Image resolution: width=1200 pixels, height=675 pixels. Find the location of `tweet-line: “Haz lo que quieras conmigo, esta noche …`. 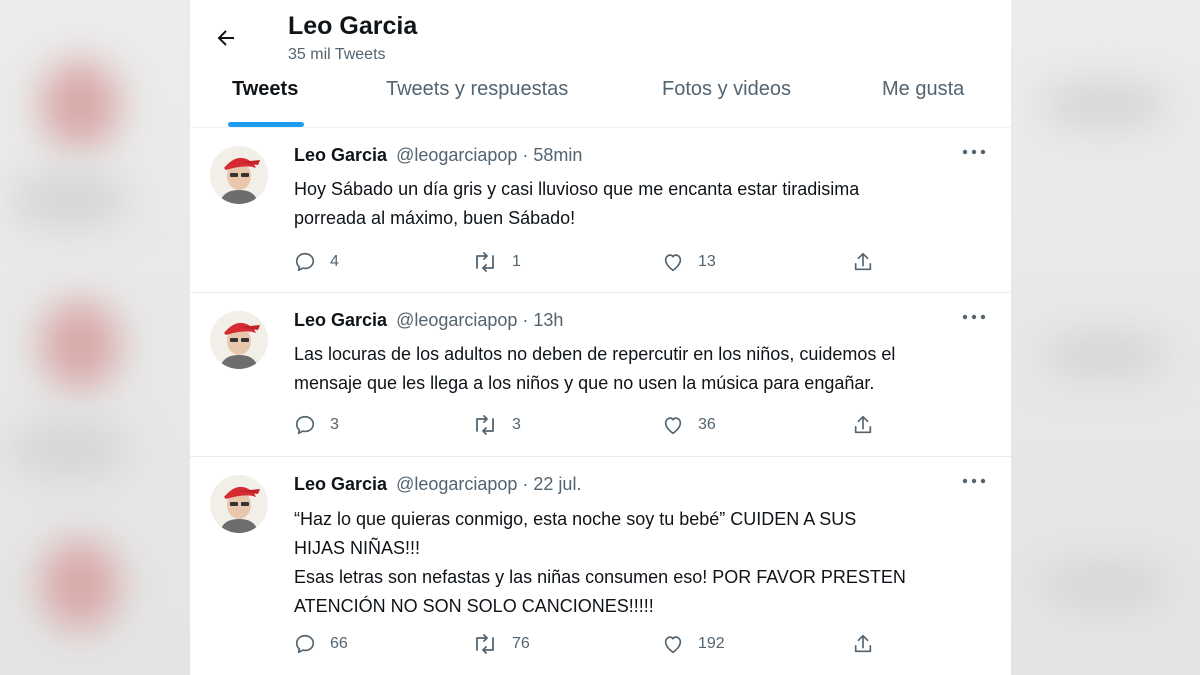

tweet-line: “Haz lo que quieras conmigo, esta noche … is located at coordinates (575, 519).